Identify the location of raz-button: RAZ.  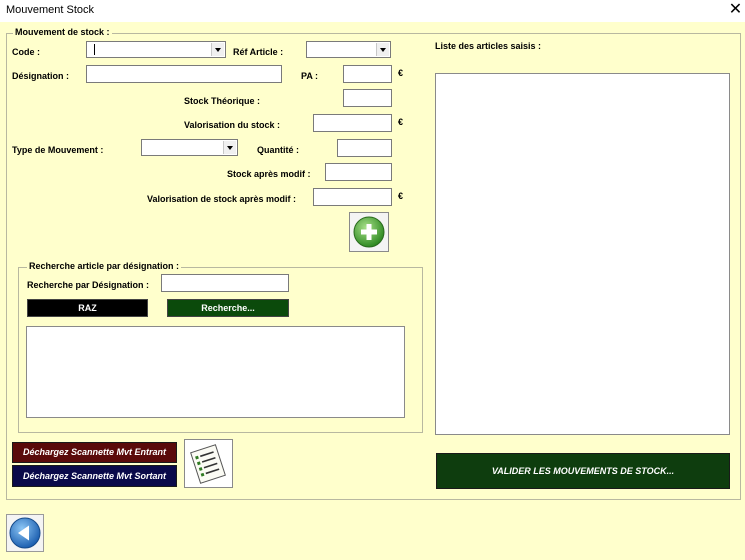
(87, 308).